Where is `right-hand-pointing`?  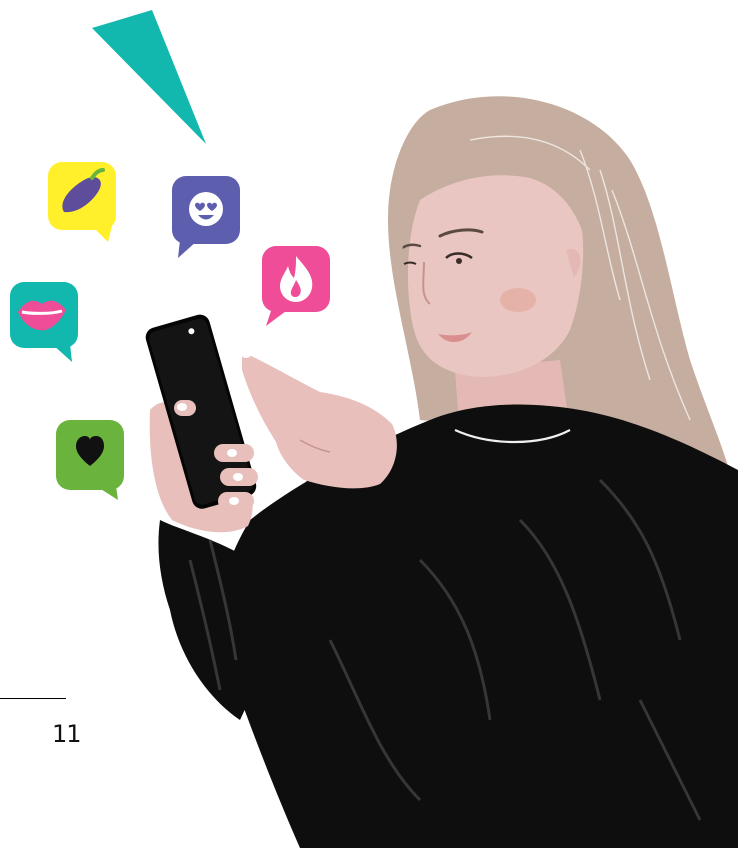 right-hand-pointing is located at coordinates (319, 420).